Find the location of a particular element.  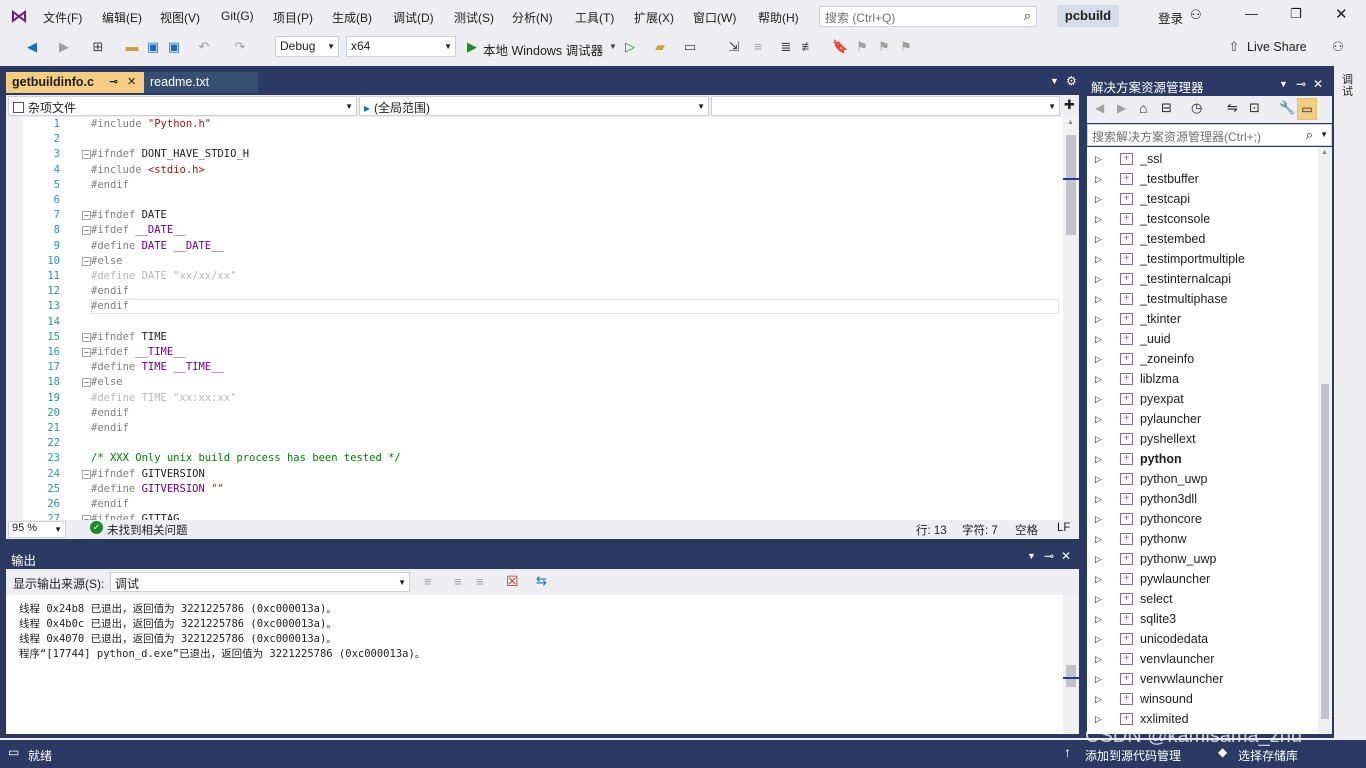

clear-all-icon: ☒ is located at coordinates (512, 581).